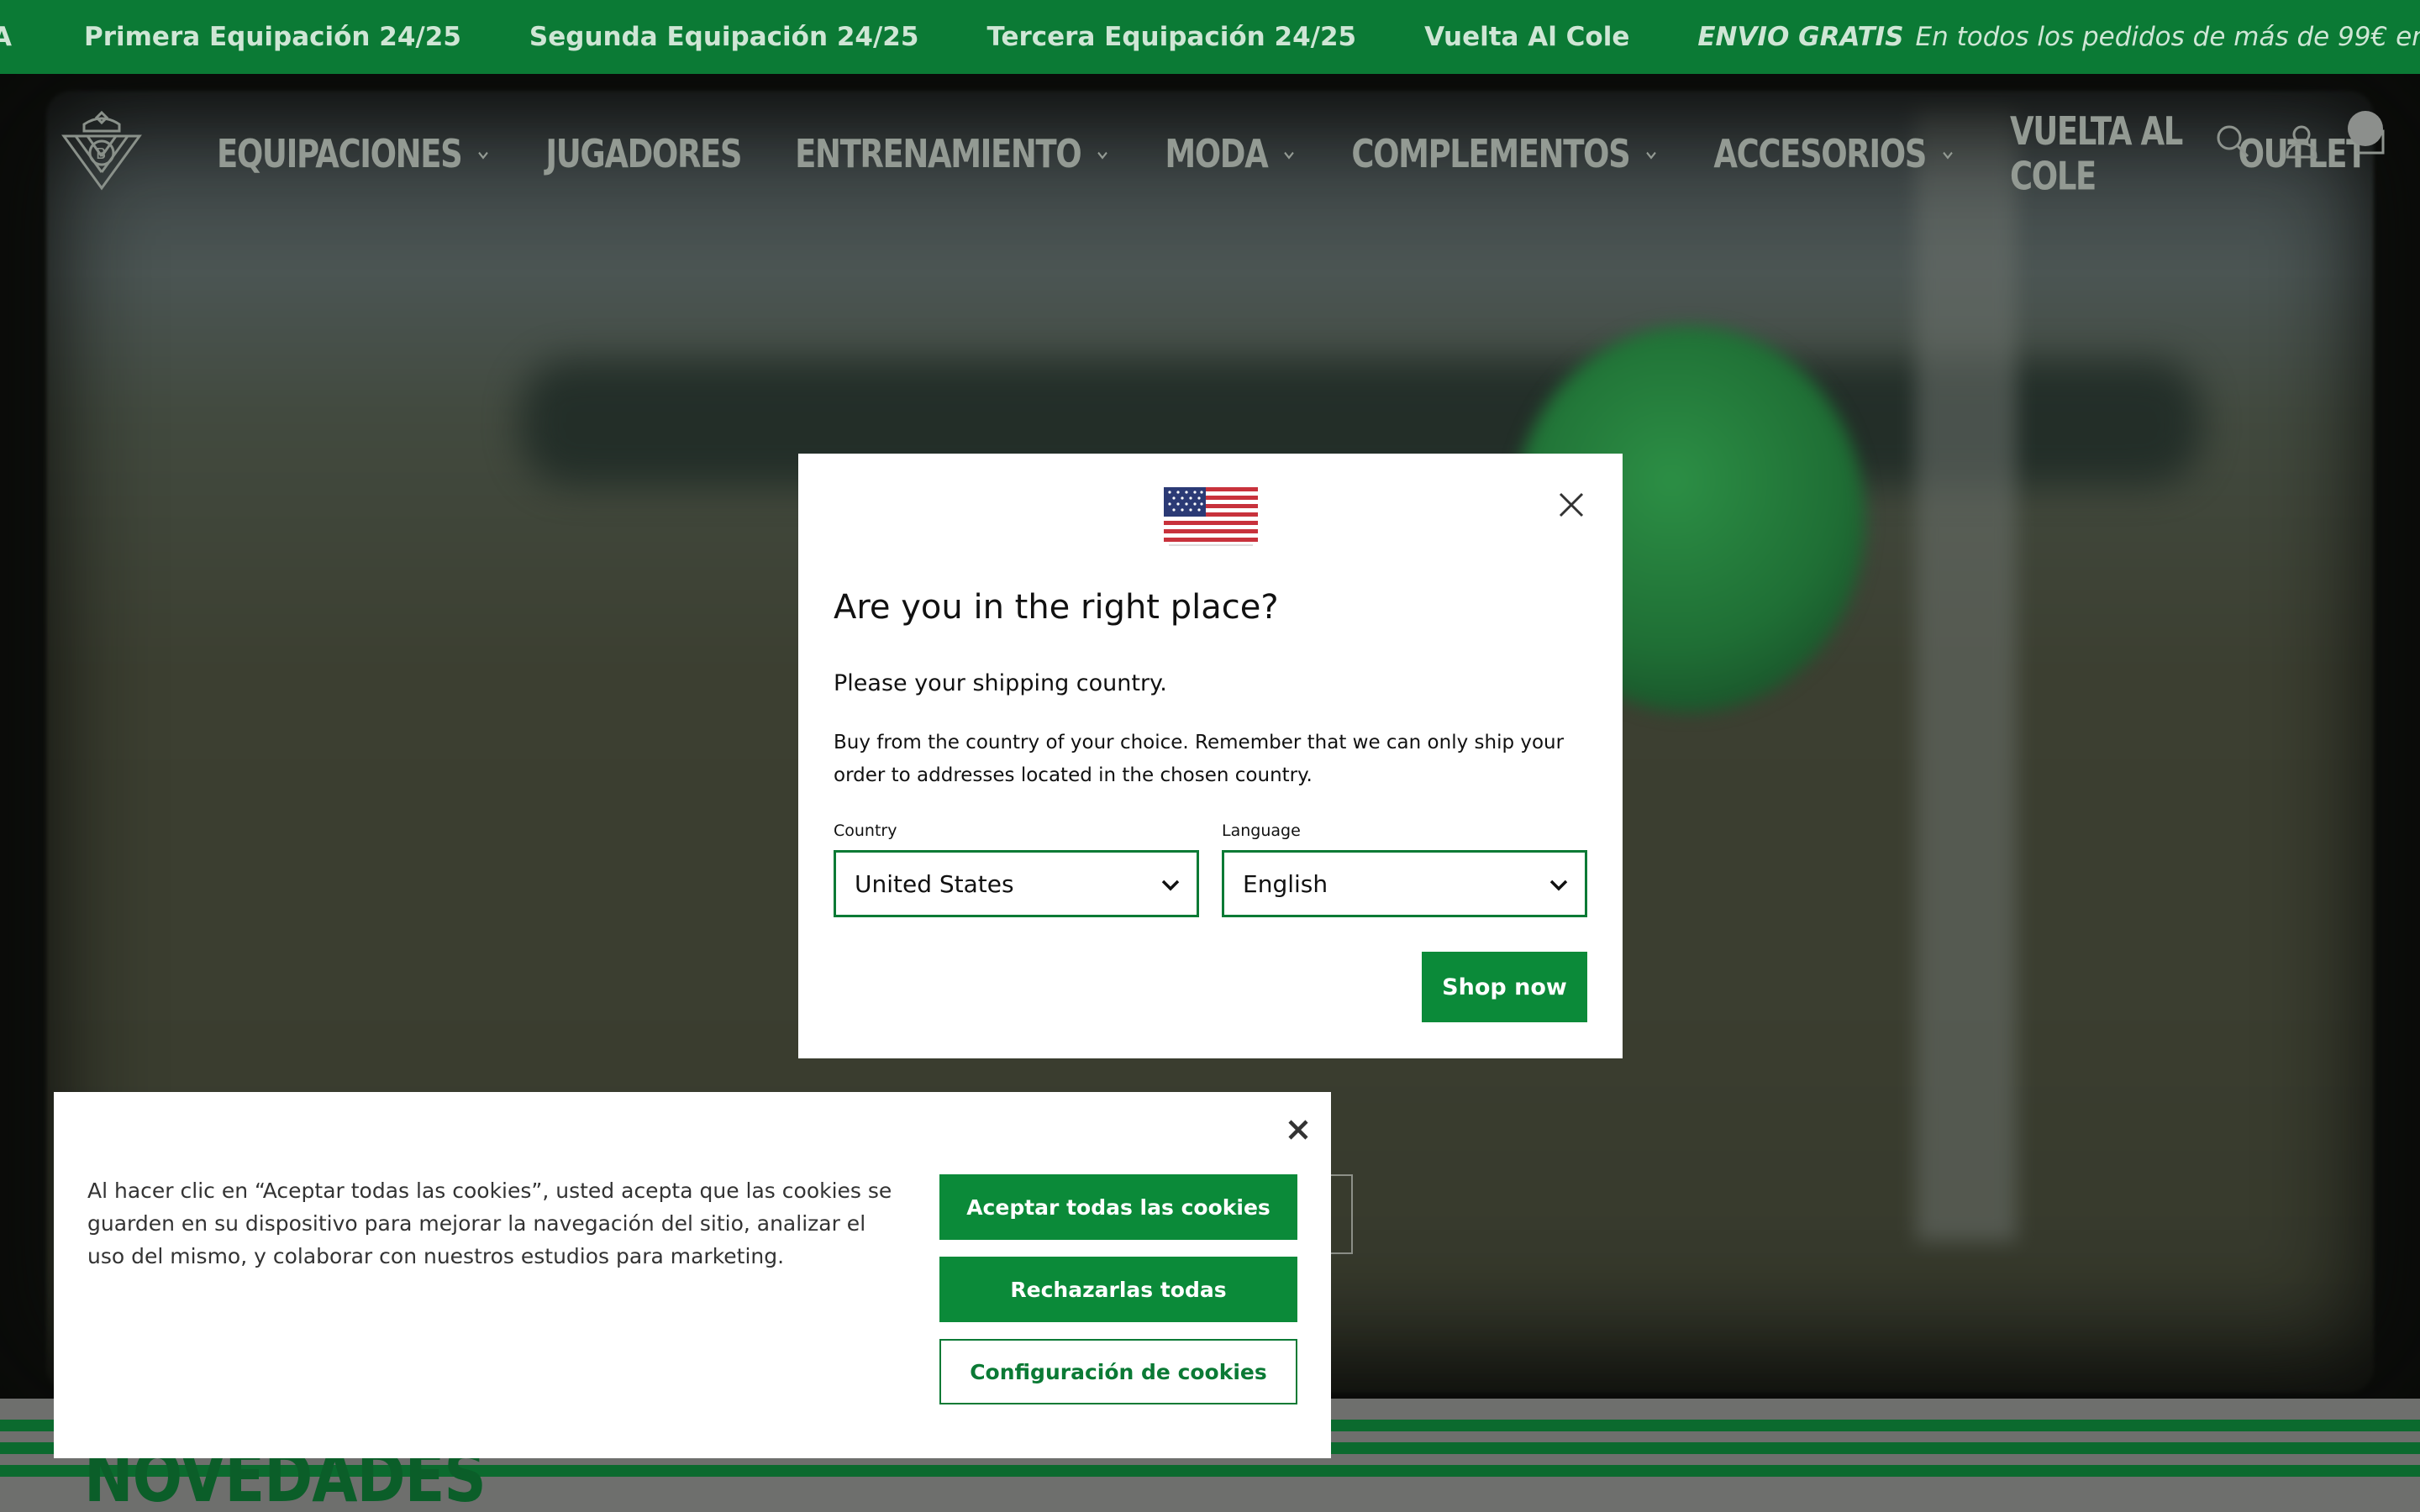  What do you see at coordinates (1118, 1371) in the screenshot?
I see `cookie-settings-button: Configuración de cookies` at bounding box center [1118, 1371].